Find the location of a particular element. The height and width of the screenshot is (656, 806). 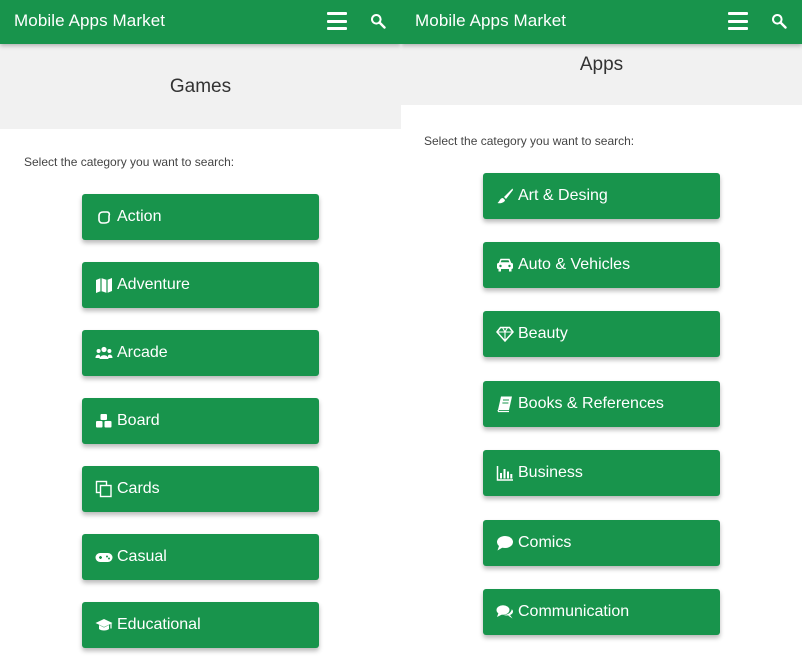

map-icon is located at coordinates (104, 285).